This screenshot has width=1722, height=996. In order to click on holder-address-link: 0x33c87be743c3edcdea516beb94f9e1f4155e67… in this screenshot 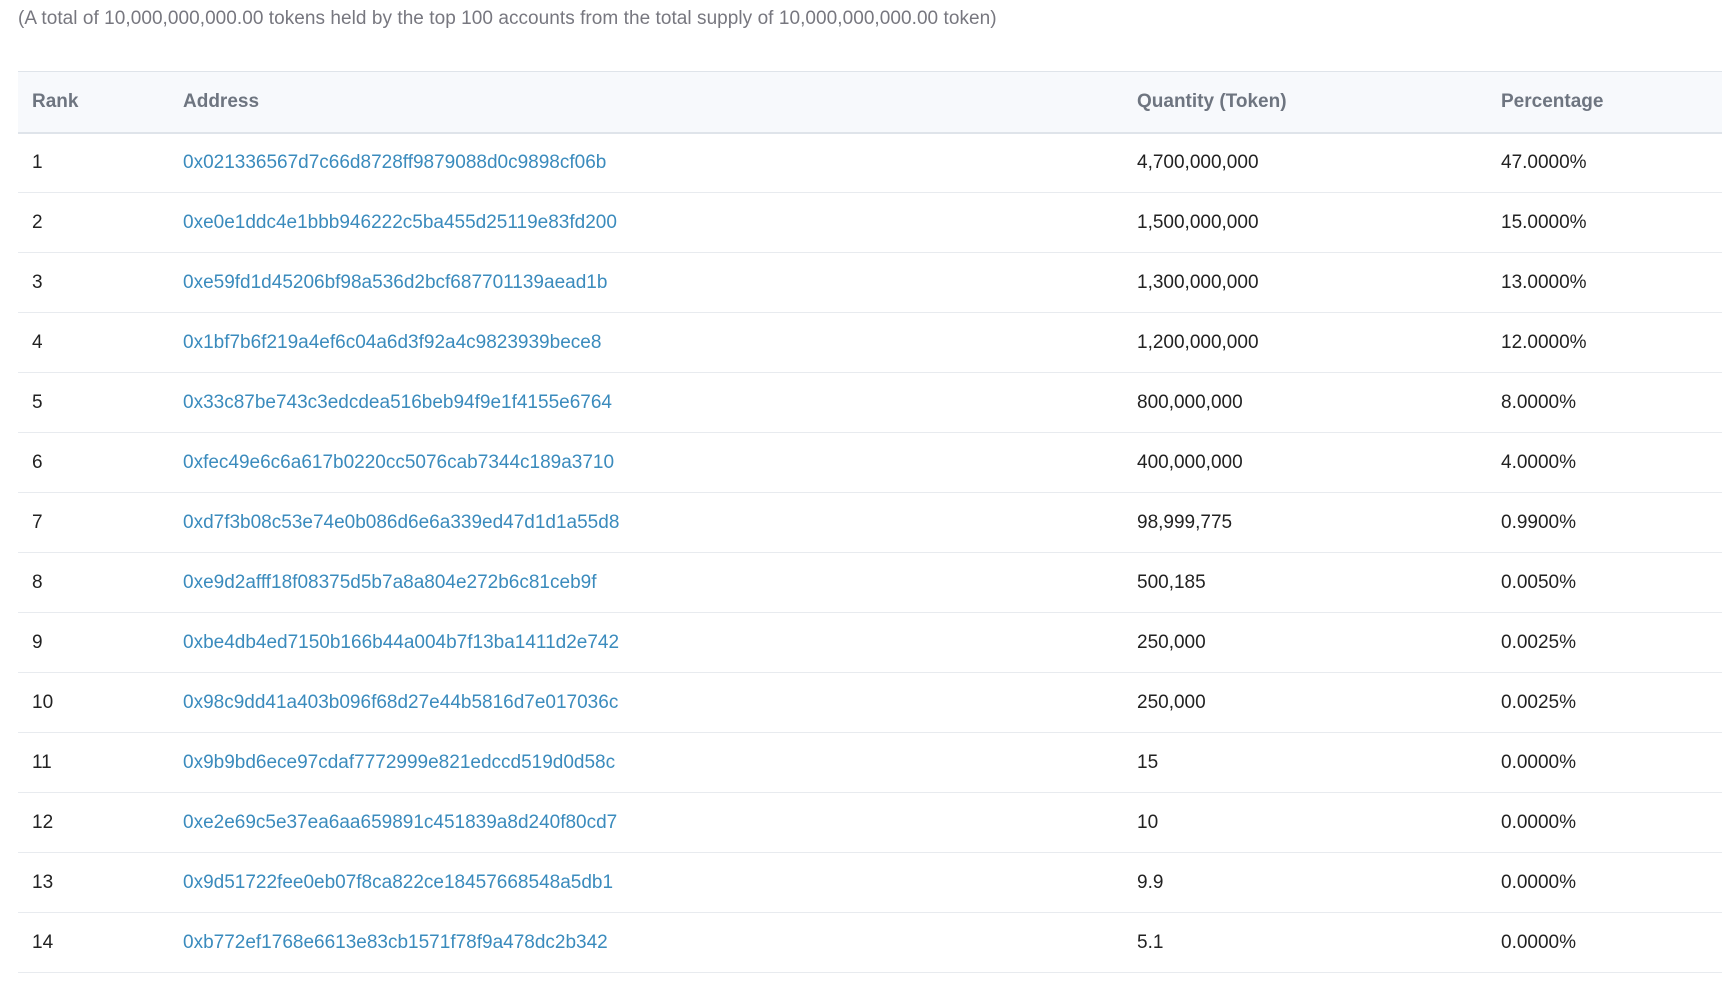, I will do `click(397, 402)`.